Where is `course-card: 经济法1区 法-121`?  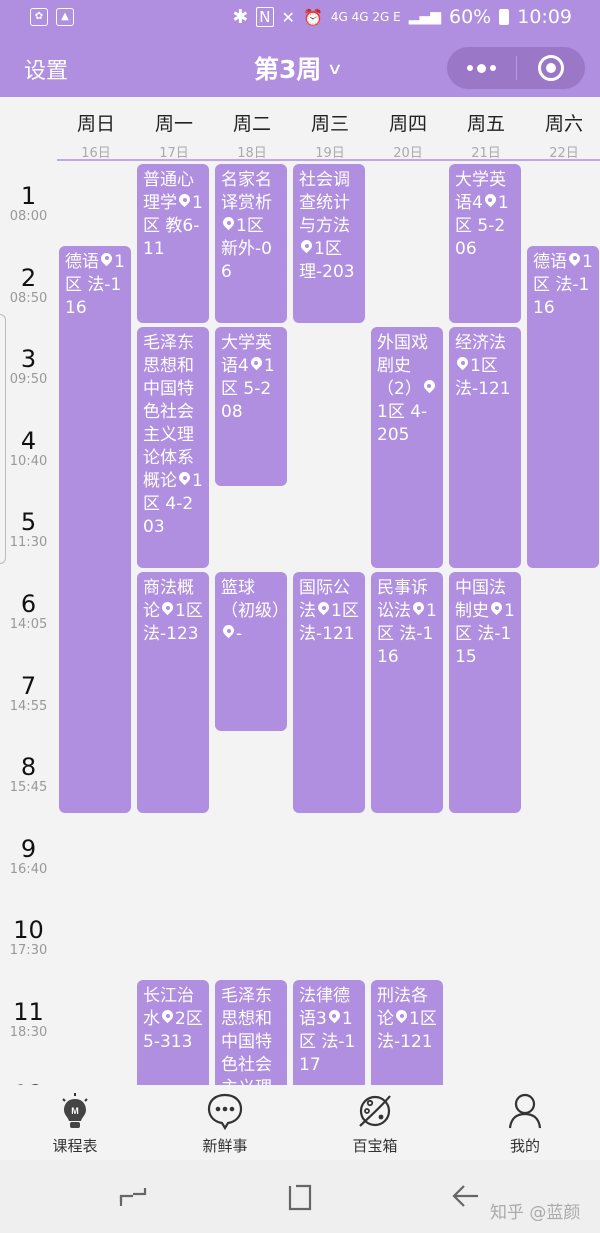
course-card: 经济法1区 法-121 is located at coordinates (485, 447).